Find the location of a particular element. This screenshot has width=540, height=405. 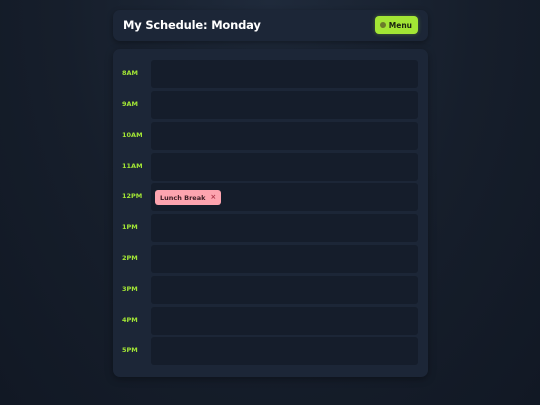

time-row: 10AM is located at coordinates (270, 136).